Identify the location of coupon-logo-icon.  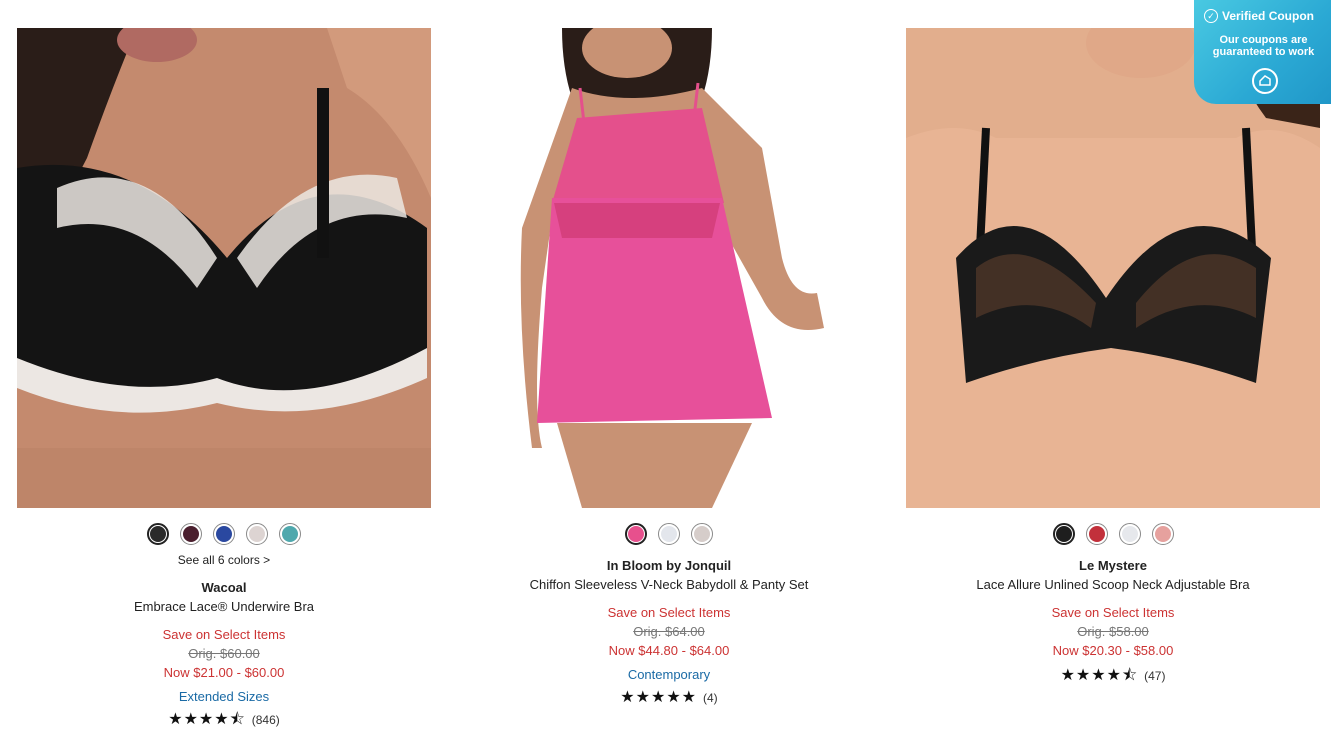
(1265, 81).